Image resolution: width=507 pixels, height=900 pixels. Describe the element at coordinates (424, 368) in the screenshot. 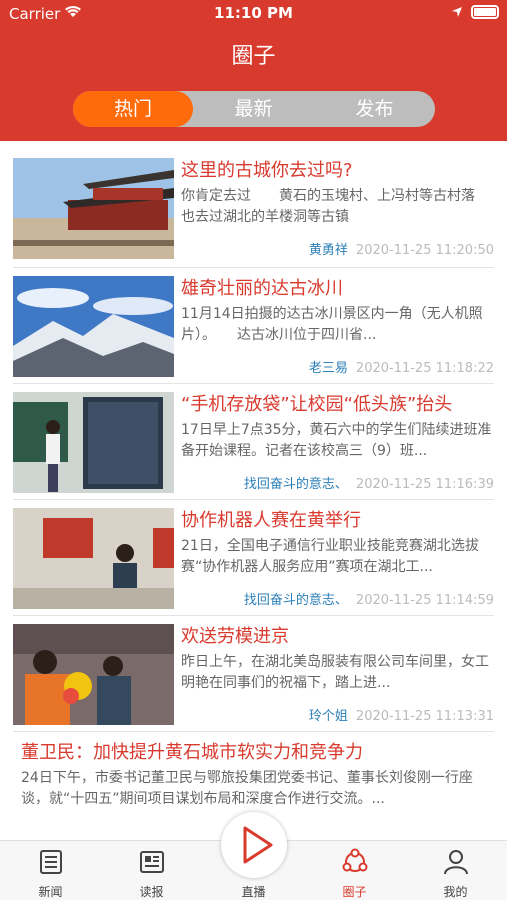

I see `item-date: 2020-11-25 11:18:22` at that location.